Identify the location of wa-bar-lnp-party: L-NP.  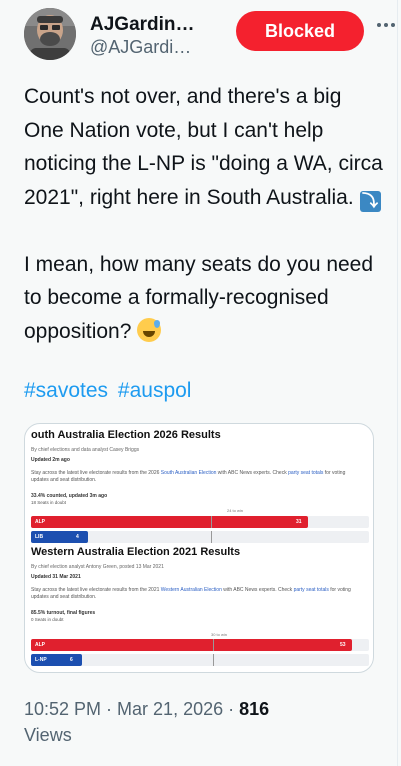
(41, 660).